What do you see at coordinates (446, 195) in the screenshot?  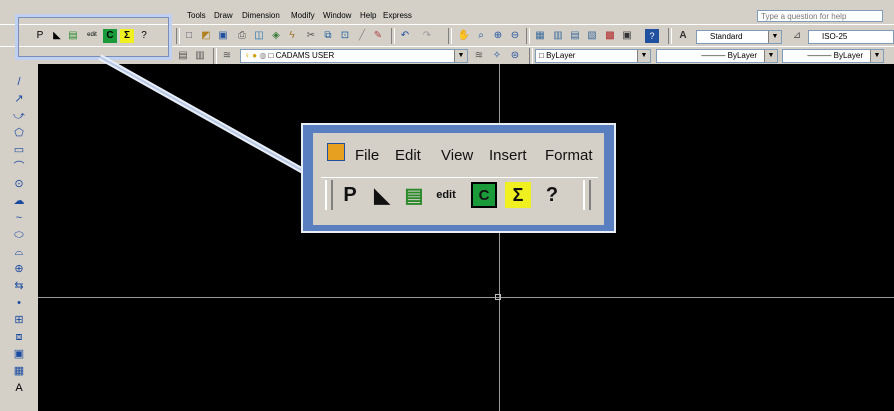 I see `edit-text-button: edit` at bounding box center [446, 195].